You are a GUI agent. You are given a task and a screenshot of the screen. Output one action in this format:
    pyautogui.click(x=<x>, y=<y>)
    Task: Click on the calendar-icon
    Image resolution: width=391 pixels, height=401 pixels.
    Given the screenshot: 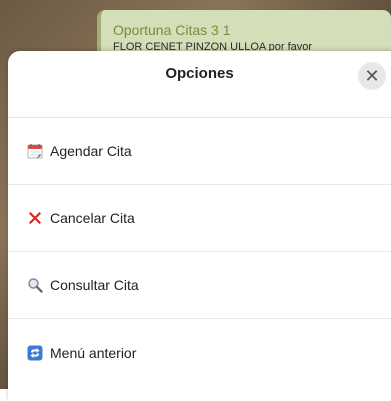 What is the action you would take?
    pyautogui.click(x=35, y=151)
    